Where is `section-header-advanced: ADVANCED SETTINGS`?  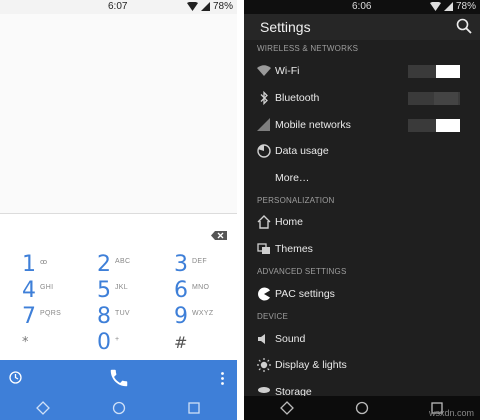
section-header-advanced: ADVANCED SETTINGS is located at coordinates (302, 271).